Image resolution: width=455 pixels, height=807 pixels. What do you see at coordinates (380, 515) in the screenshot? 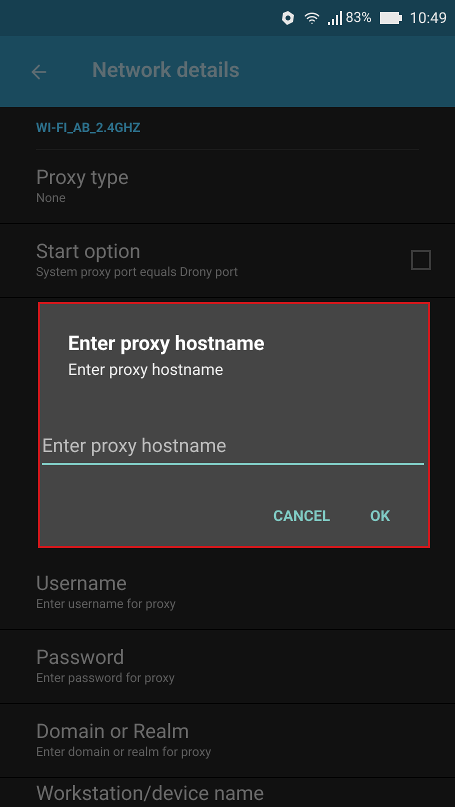
I see `dialog-button: OK` at bounding box center [380, 515].